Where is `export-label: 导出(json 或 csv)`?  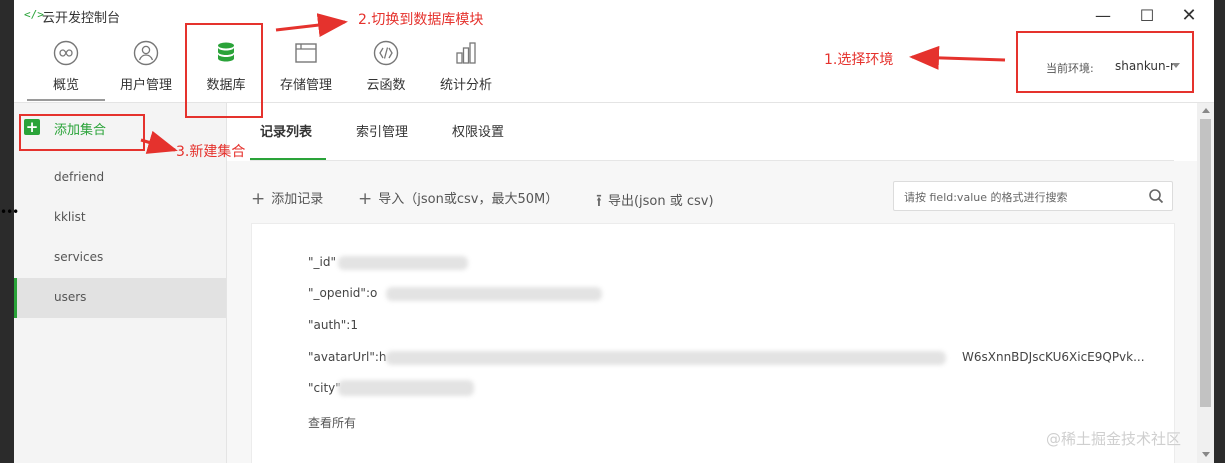 export-label: 导出(json 或 csv) is located at coordinates (660, 201).